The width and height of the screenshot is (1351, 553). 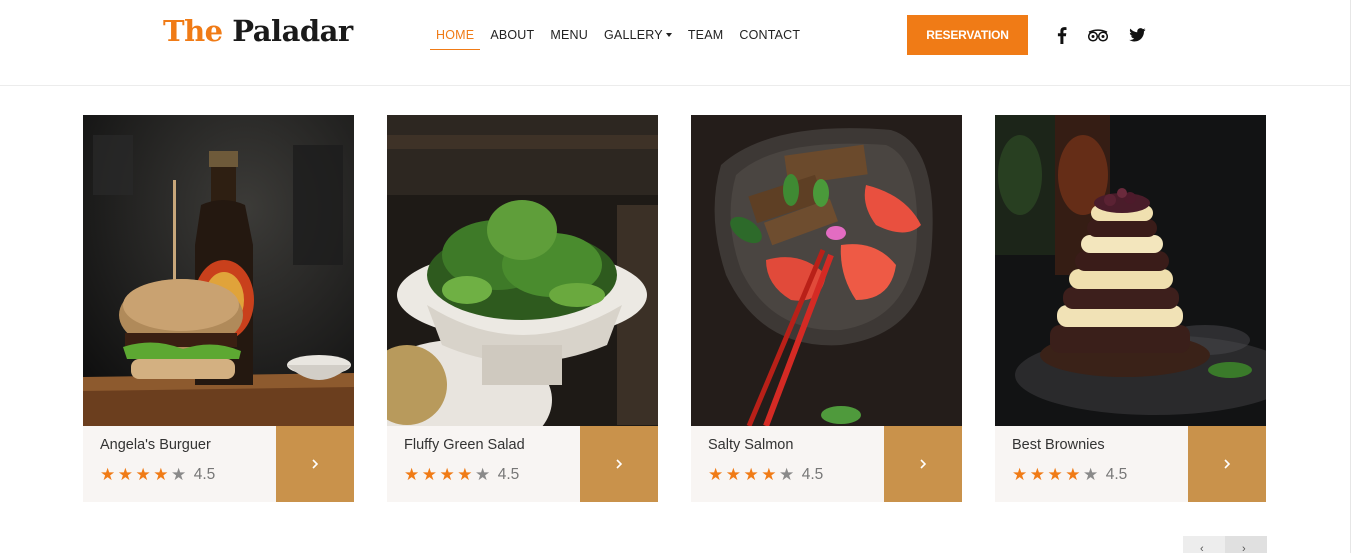 I want to click on dish-name: Fluffy Green Salad, so click(x=464, y=445).